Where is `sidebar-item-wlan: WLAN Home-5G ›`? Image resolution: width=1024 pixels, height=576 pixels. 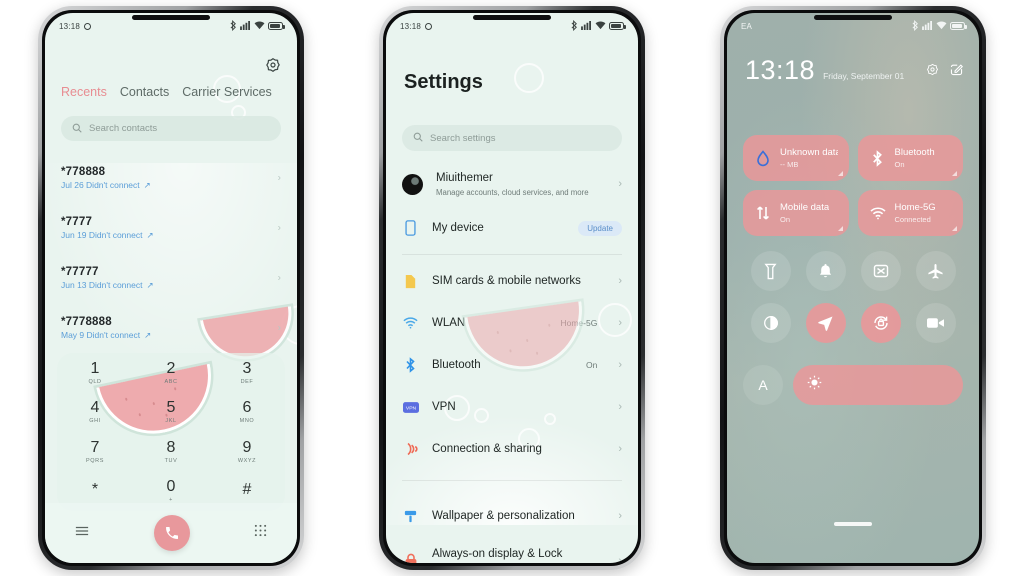 sidebar-item-wlan: WLAN Home-5G › is located at coordinates (512, 323).